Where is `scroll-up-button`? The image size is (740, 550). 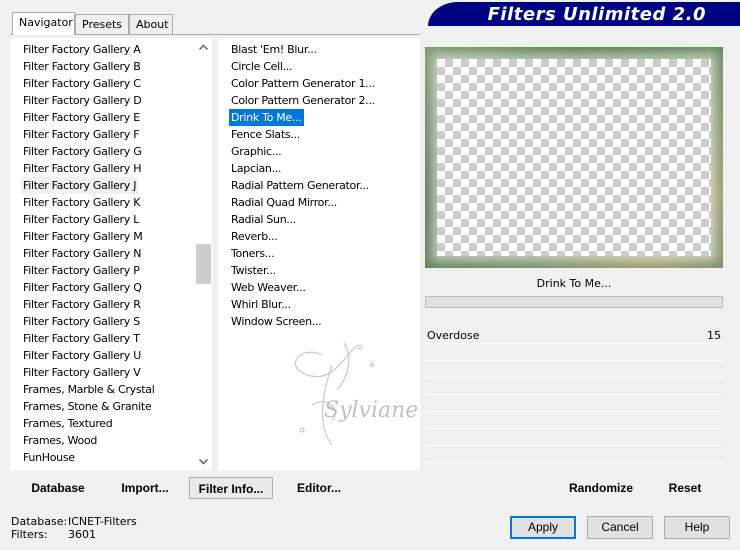 scroll-up-button is located at coordinates (203, 46).